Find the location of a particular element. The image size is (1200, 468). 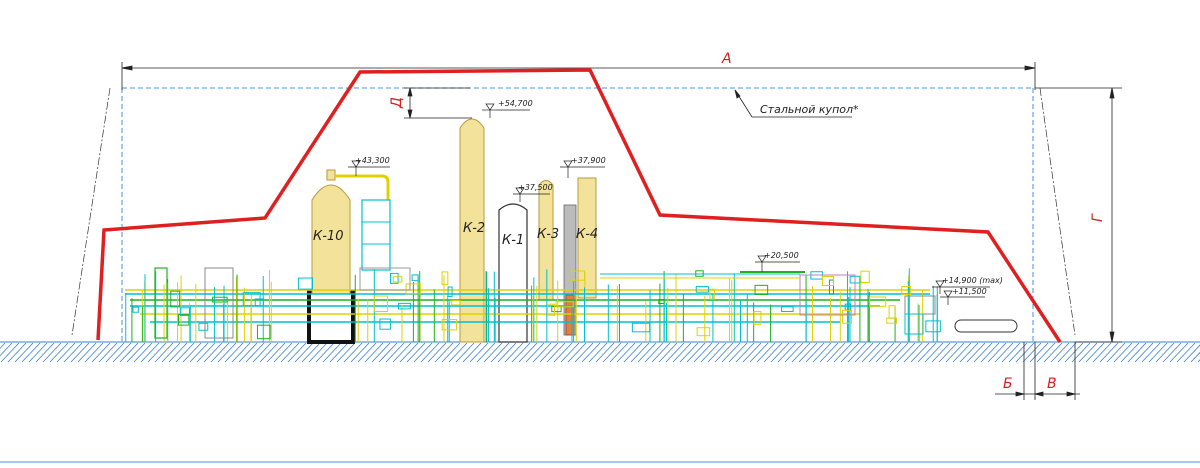

dimension-g is located at coordinates (1078, 215).